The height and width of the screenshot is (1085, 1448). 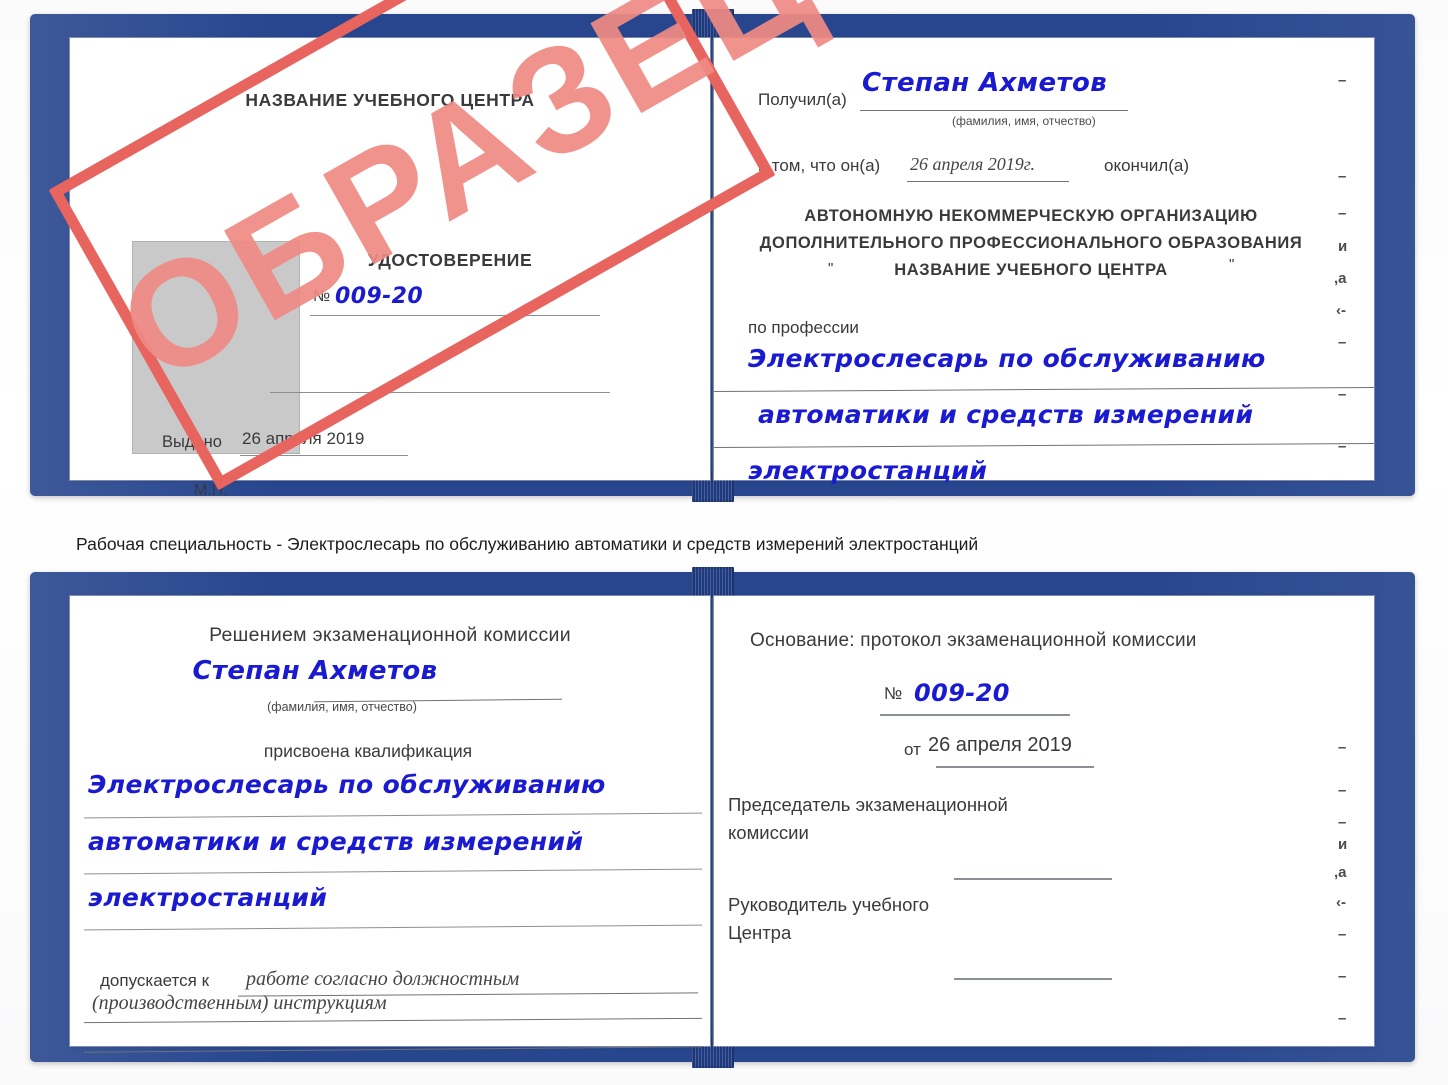 What do you see at coordinates (192, 442) in the screenshot?
I see `issued-label-top: Выдано` at bounding box center [192, 442].